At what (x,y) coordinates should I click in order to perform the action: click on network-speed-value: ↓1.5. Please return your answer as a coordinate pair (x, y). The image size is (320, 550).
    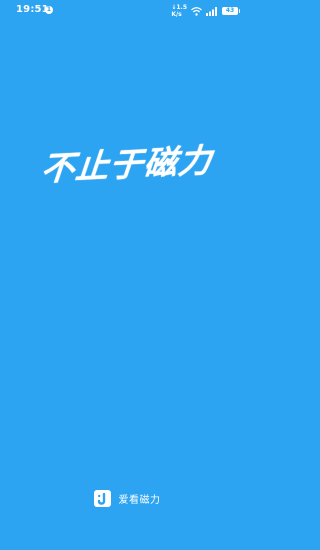
    Looking at the image, I should click on (179, 7).